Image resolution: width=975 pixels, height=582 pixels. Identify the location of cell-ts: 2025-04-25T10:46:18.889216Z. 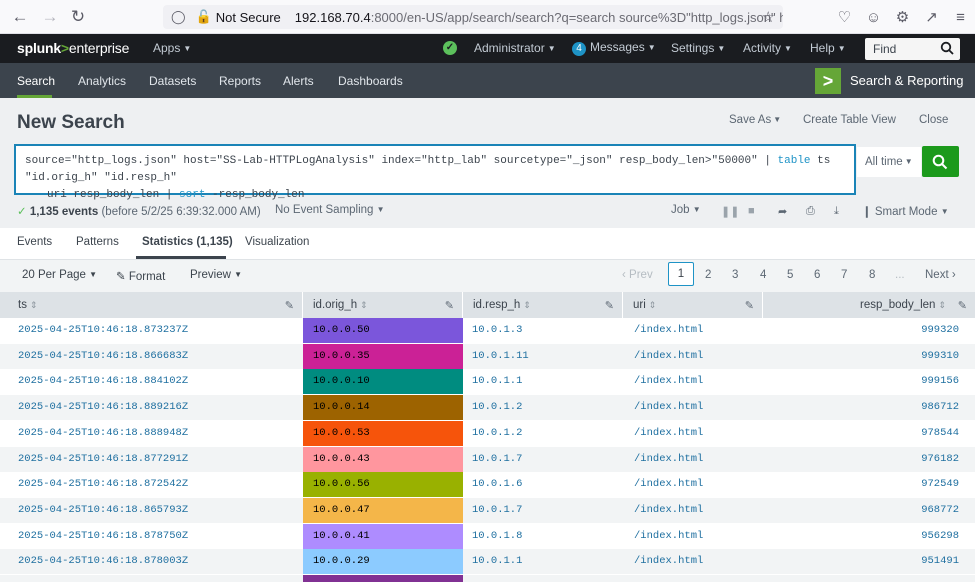
(103, 407).